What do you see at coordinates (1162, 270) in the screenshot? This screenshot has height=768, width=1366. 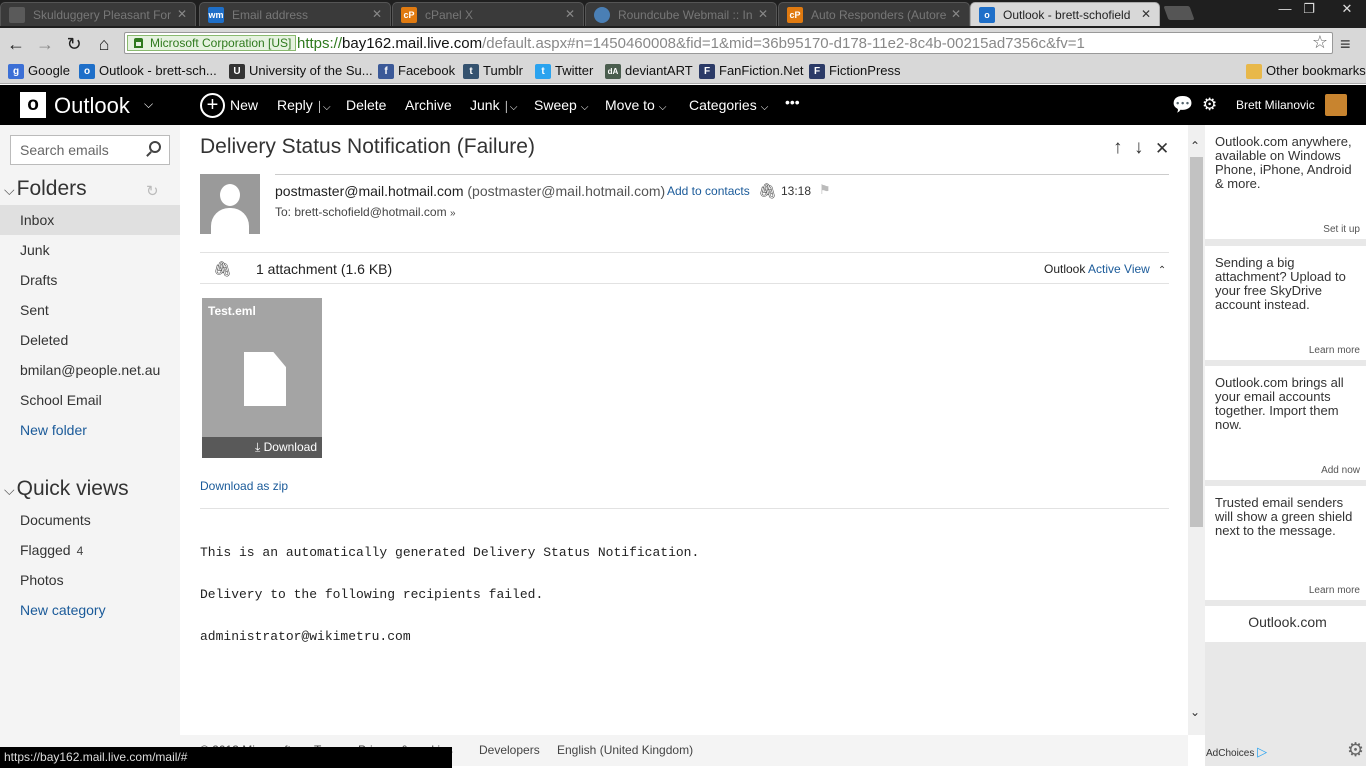 I see `chevron-up-icon: ⌃` at bounding box center [1162, 270].